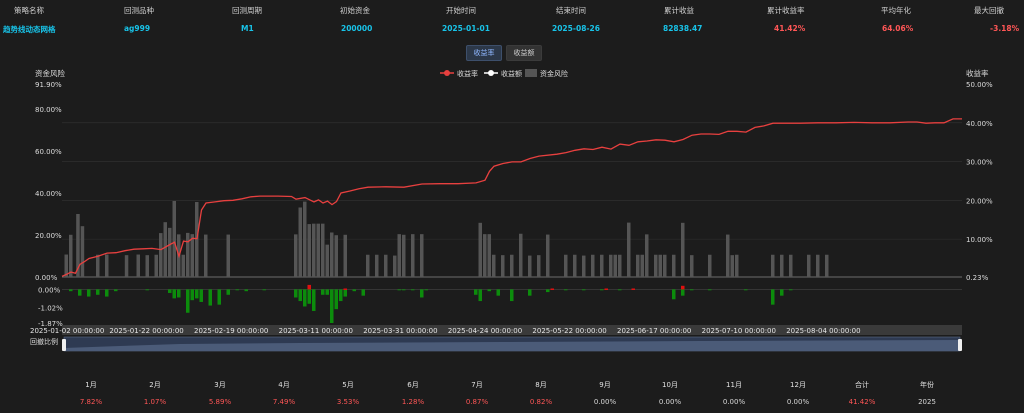 This screenshot has width=1024, height=413. I want to click on month-header: 11月, so click(734, 385).